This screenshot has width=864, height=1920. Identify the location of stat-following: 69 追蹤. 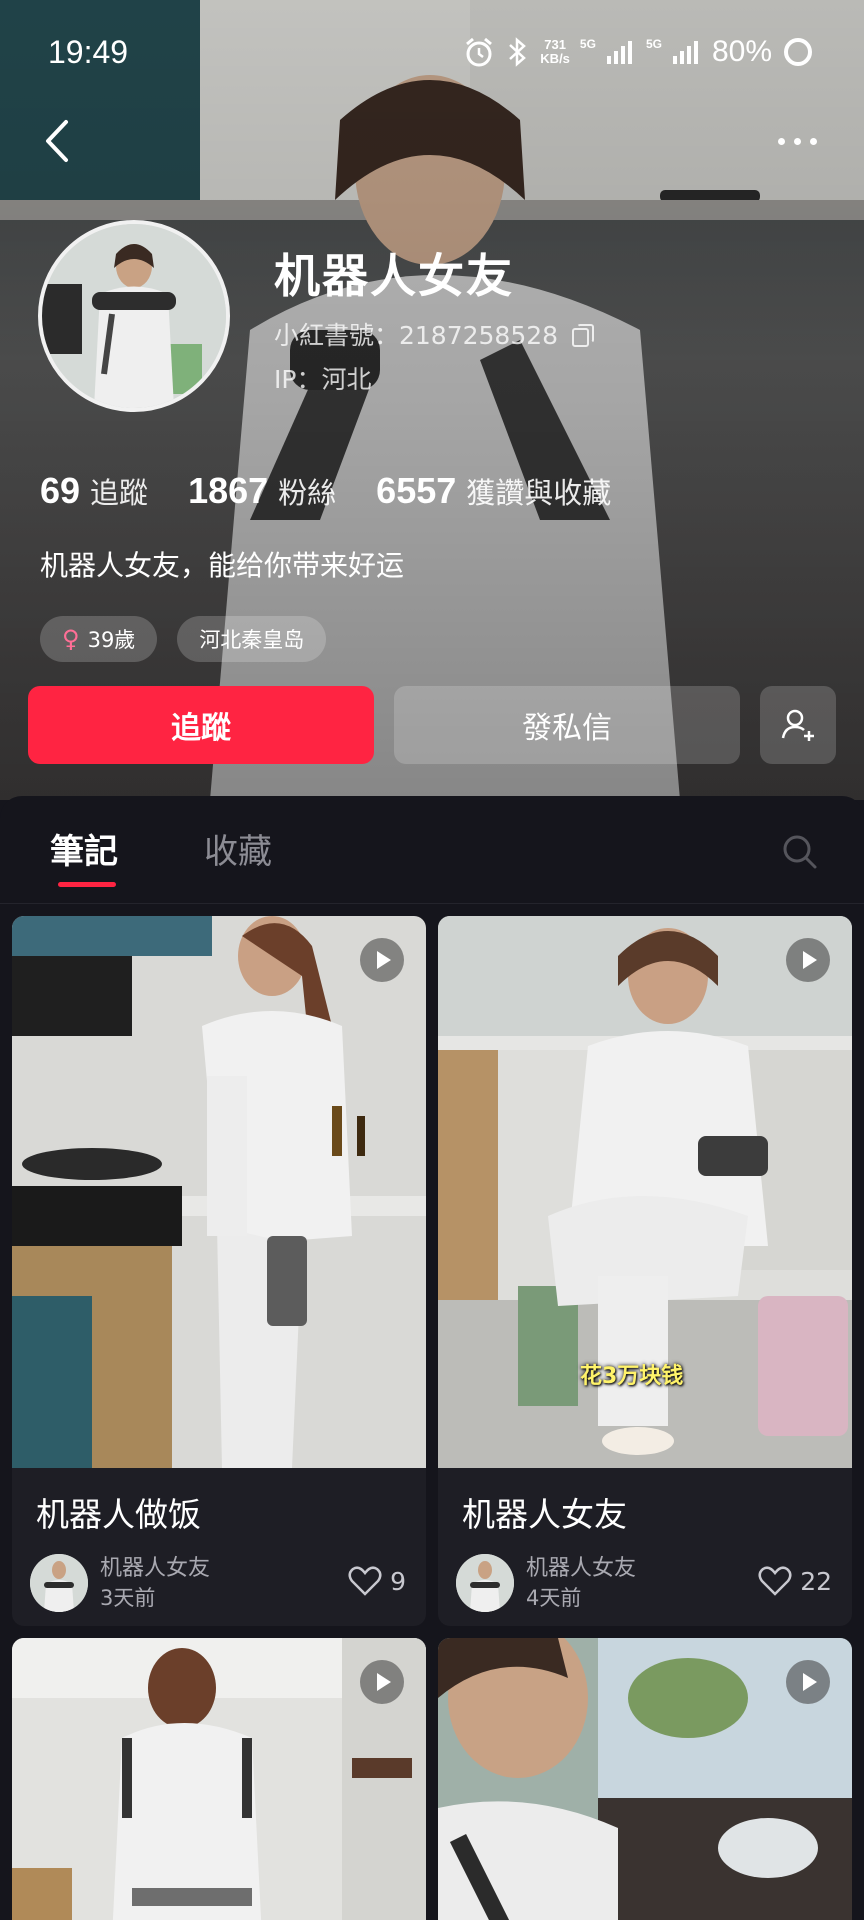
(94, 491).